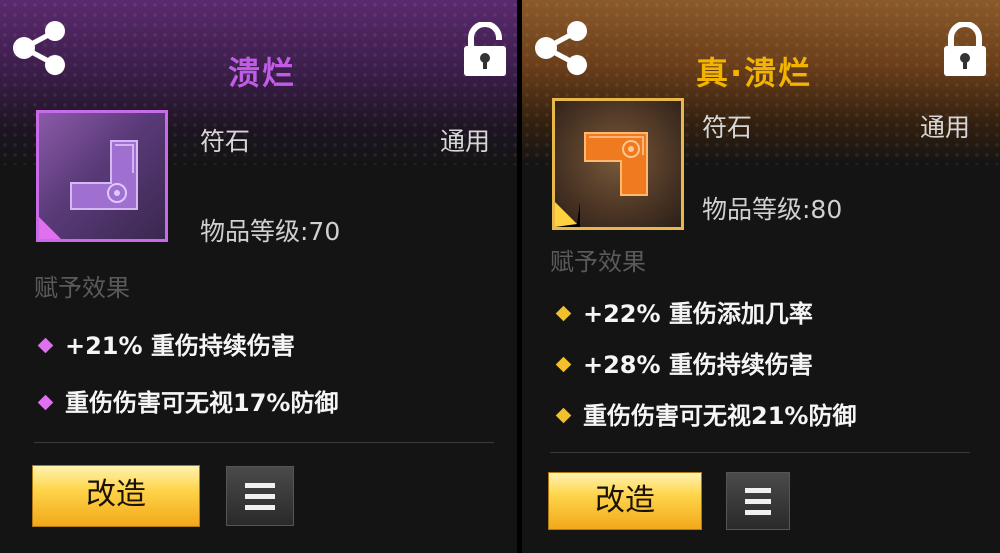  Describe the element at coordinates (262, 73) in the screenshot. I see `item-title: 溃烂` at that location.